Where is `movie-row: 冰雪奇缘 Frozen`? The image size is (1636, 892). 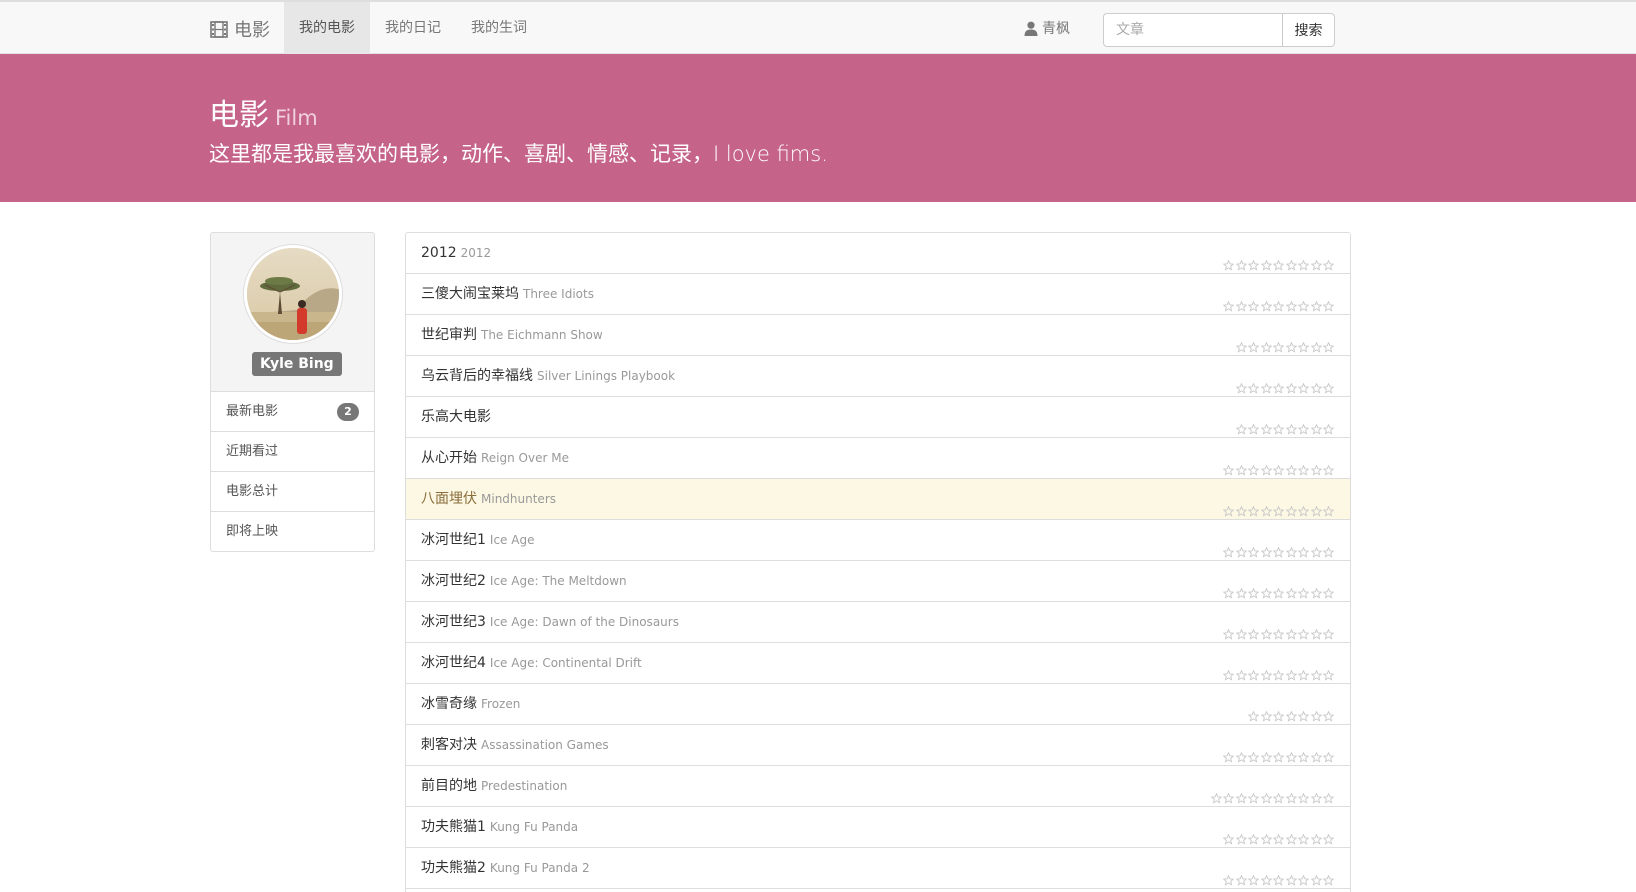
movie-row: 冰雪奇缘 Frozen is located at coordinates (878, 704).